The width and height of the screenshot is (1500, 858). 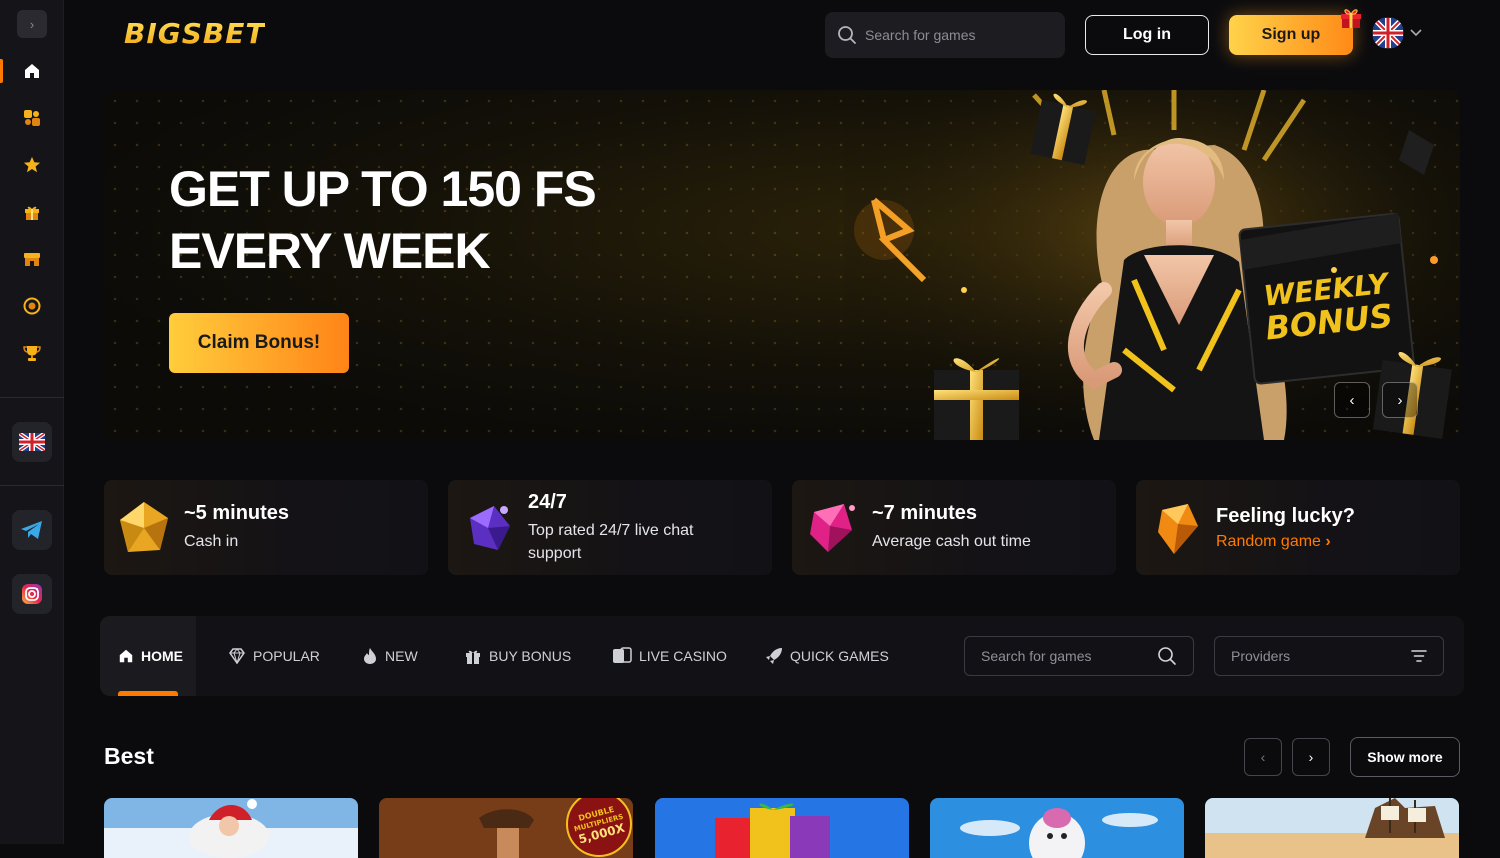 I want to click on cards-icon, so click(x=622, y=655).